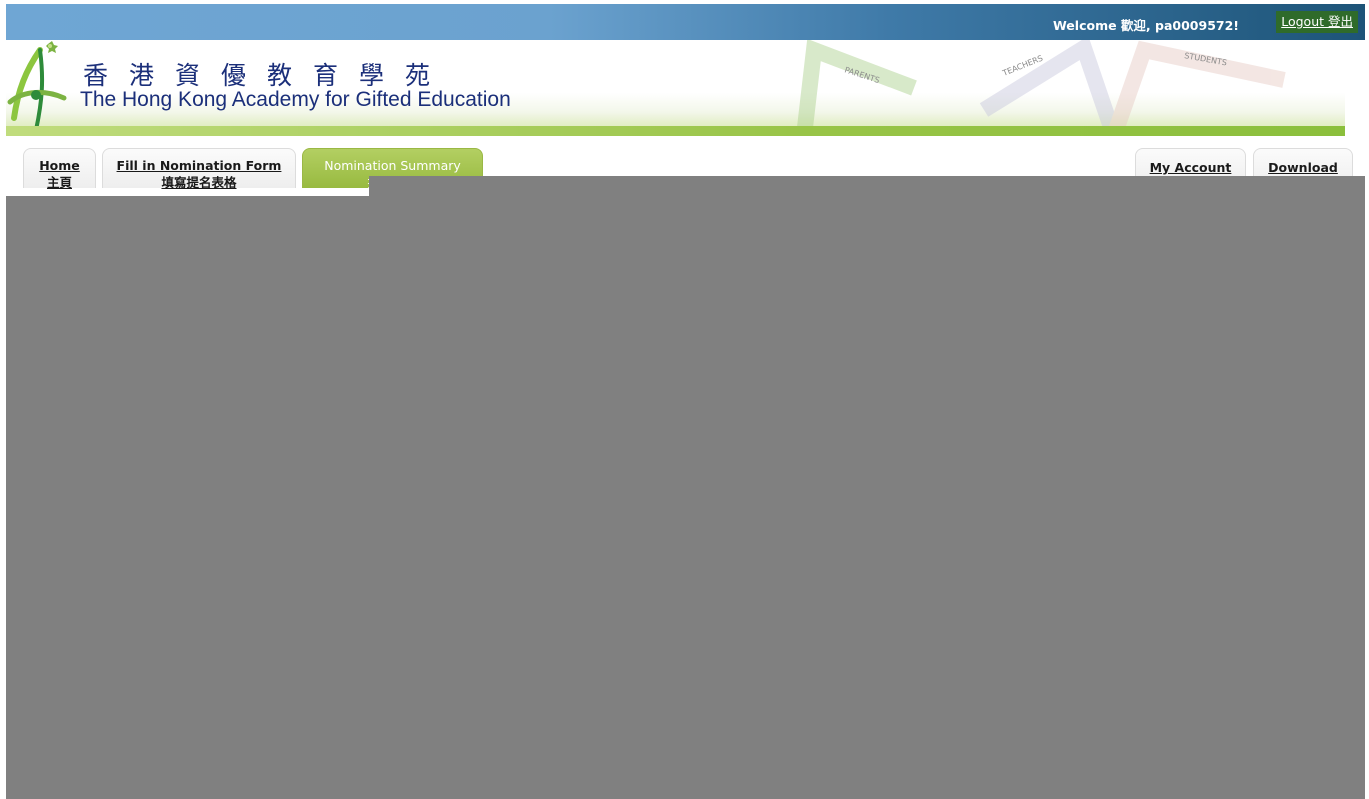 This screenshot has height=799, width=1369. What do you see at coordinates (37, 86) in the screenshot?
I see `academy-logo-icon` at bounding box center [37, 86].